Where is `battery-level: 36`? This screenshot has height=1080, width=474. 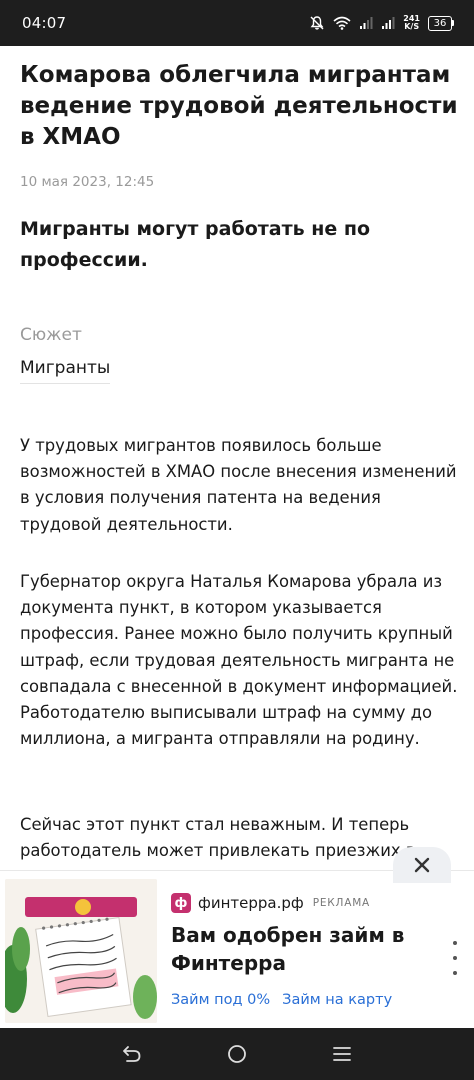 battery-level: 36 is located at coordinates (440, 23).